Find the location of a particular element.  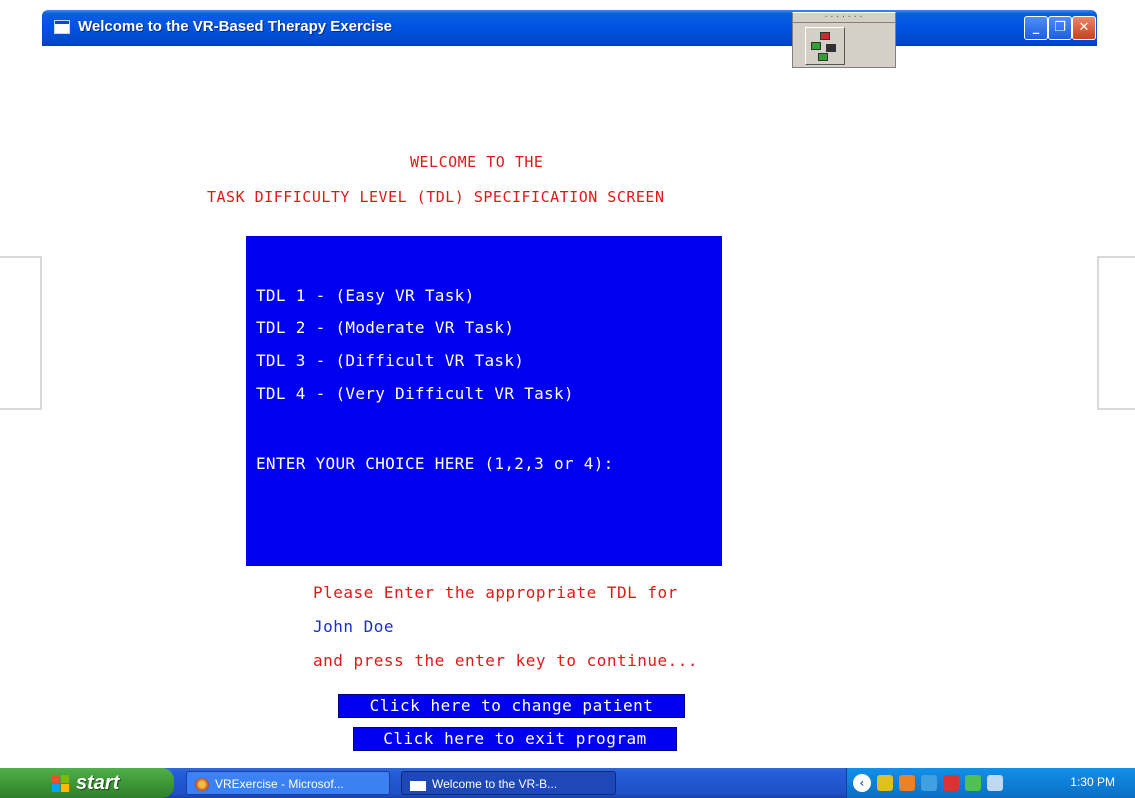

windows-logo-icon is located at coordinates (60, 783).